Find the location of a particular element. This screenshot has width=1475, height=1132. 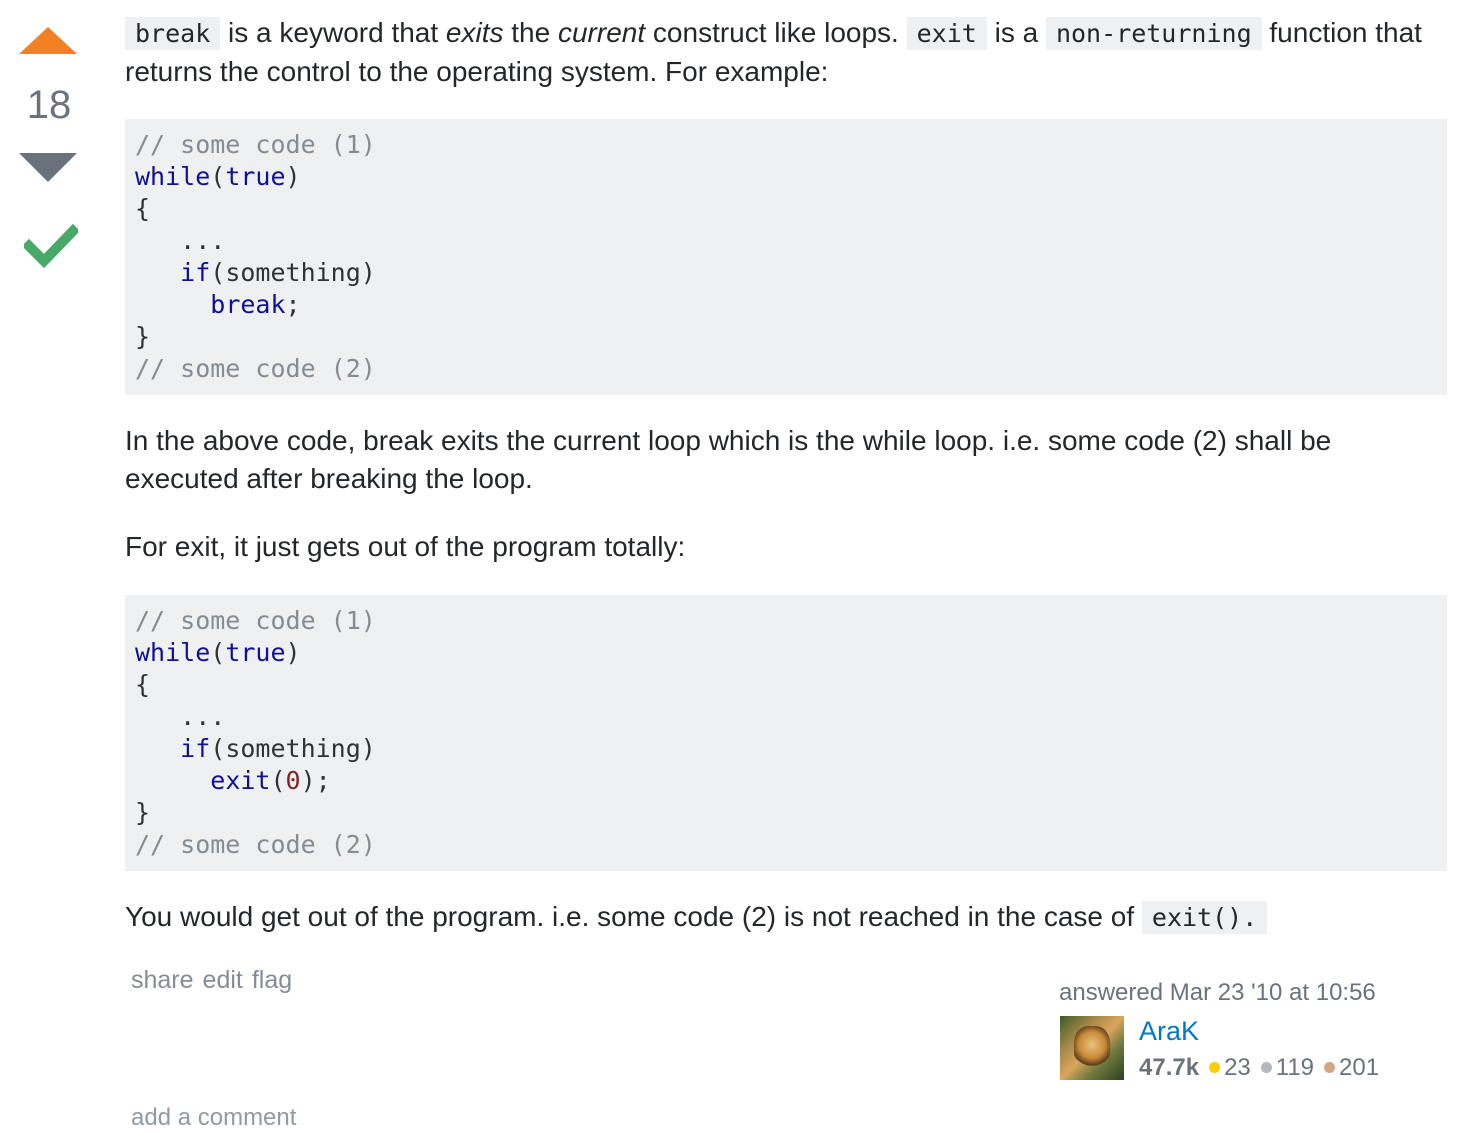

reputation-score: 47.7k is located at coordinates (1169, 1067).